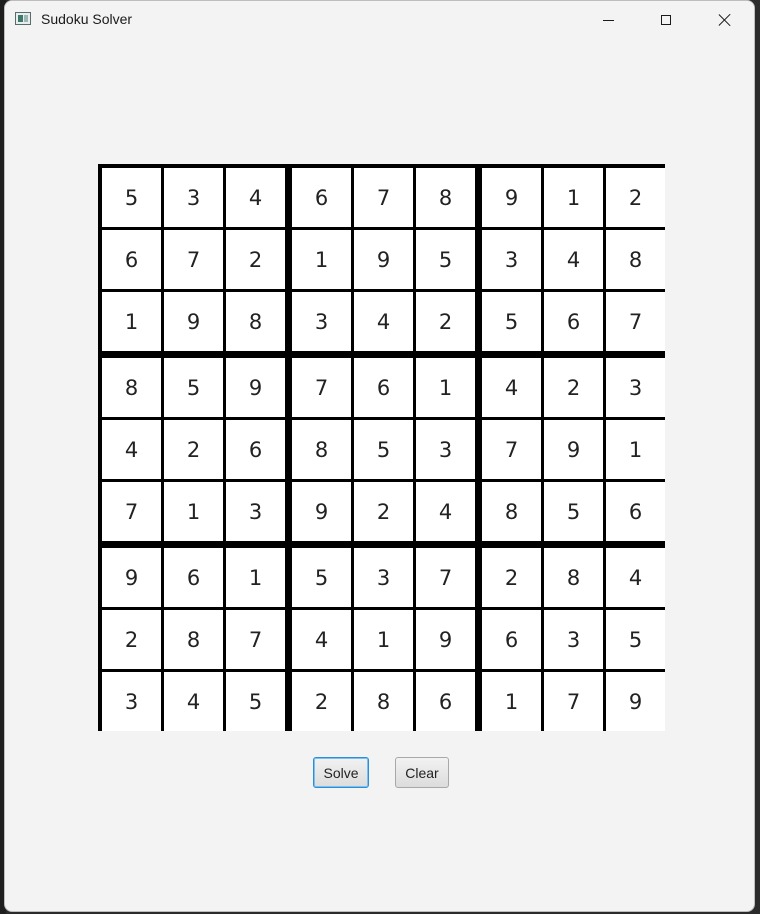 The height and width of the screenshot is (914, 760). I want to click on sudoku-cell-r6-c2: 1, so click(193, 511).